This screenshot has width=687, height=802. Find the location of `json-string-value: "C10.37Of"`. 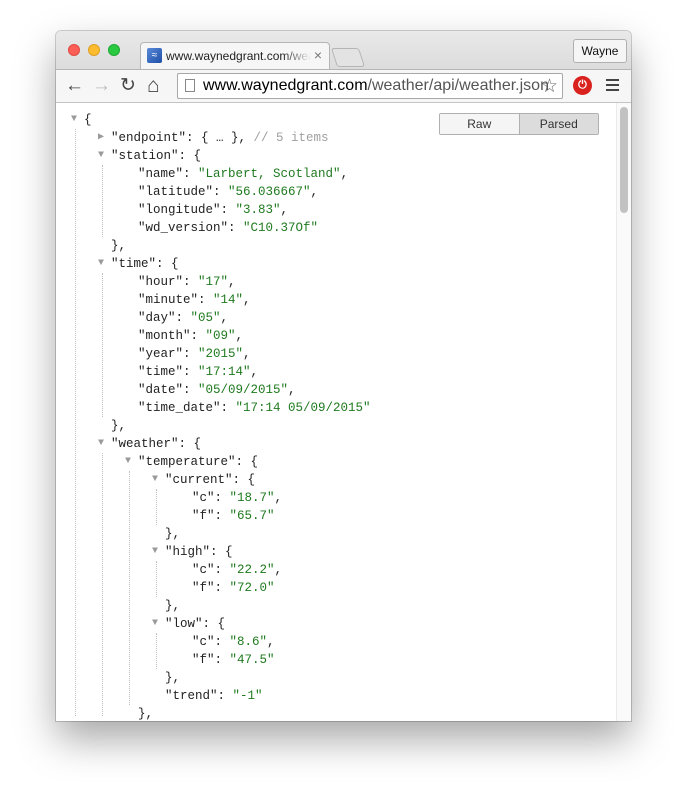

json-string-value: "C10.37Of" is located at coordinates (281, 228).